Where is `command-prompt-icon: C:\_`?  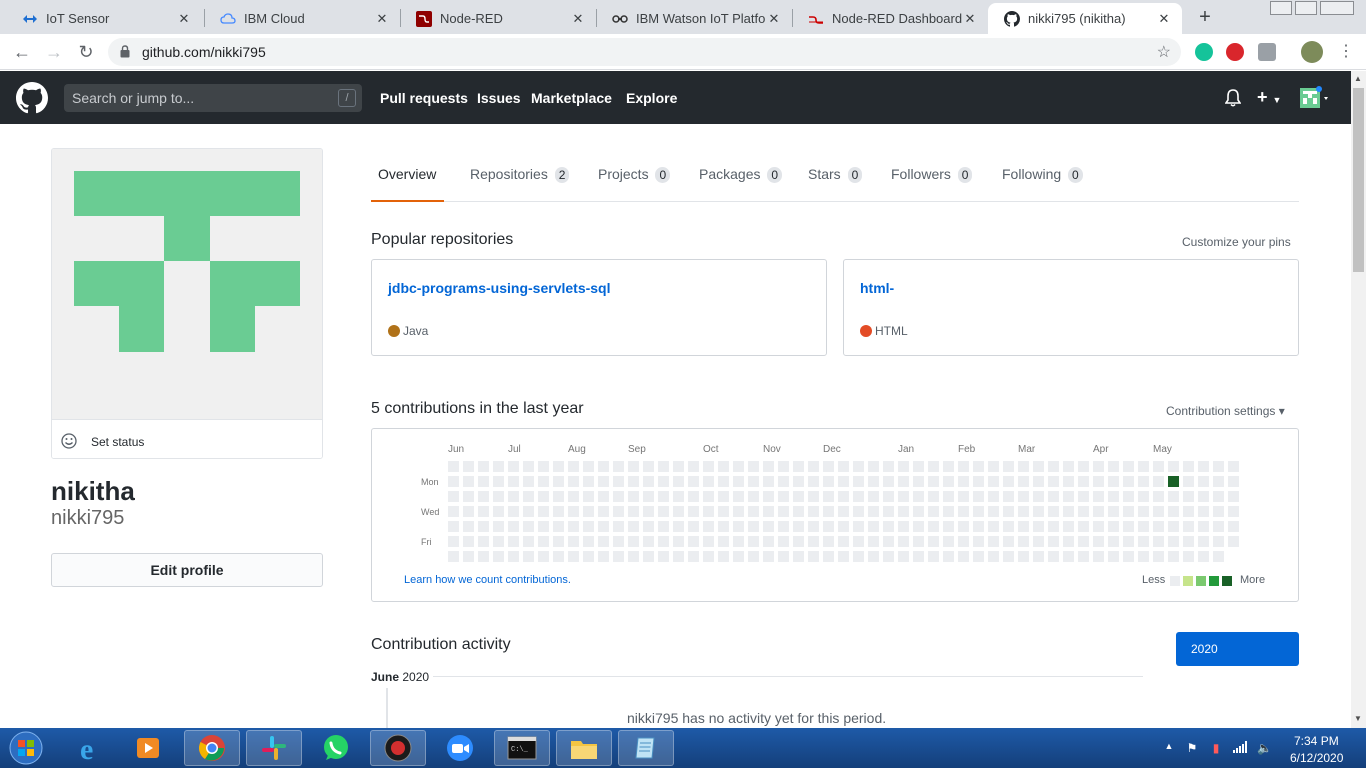 command-prompt-icon: C:\_ is located at coordinates (522, 748).